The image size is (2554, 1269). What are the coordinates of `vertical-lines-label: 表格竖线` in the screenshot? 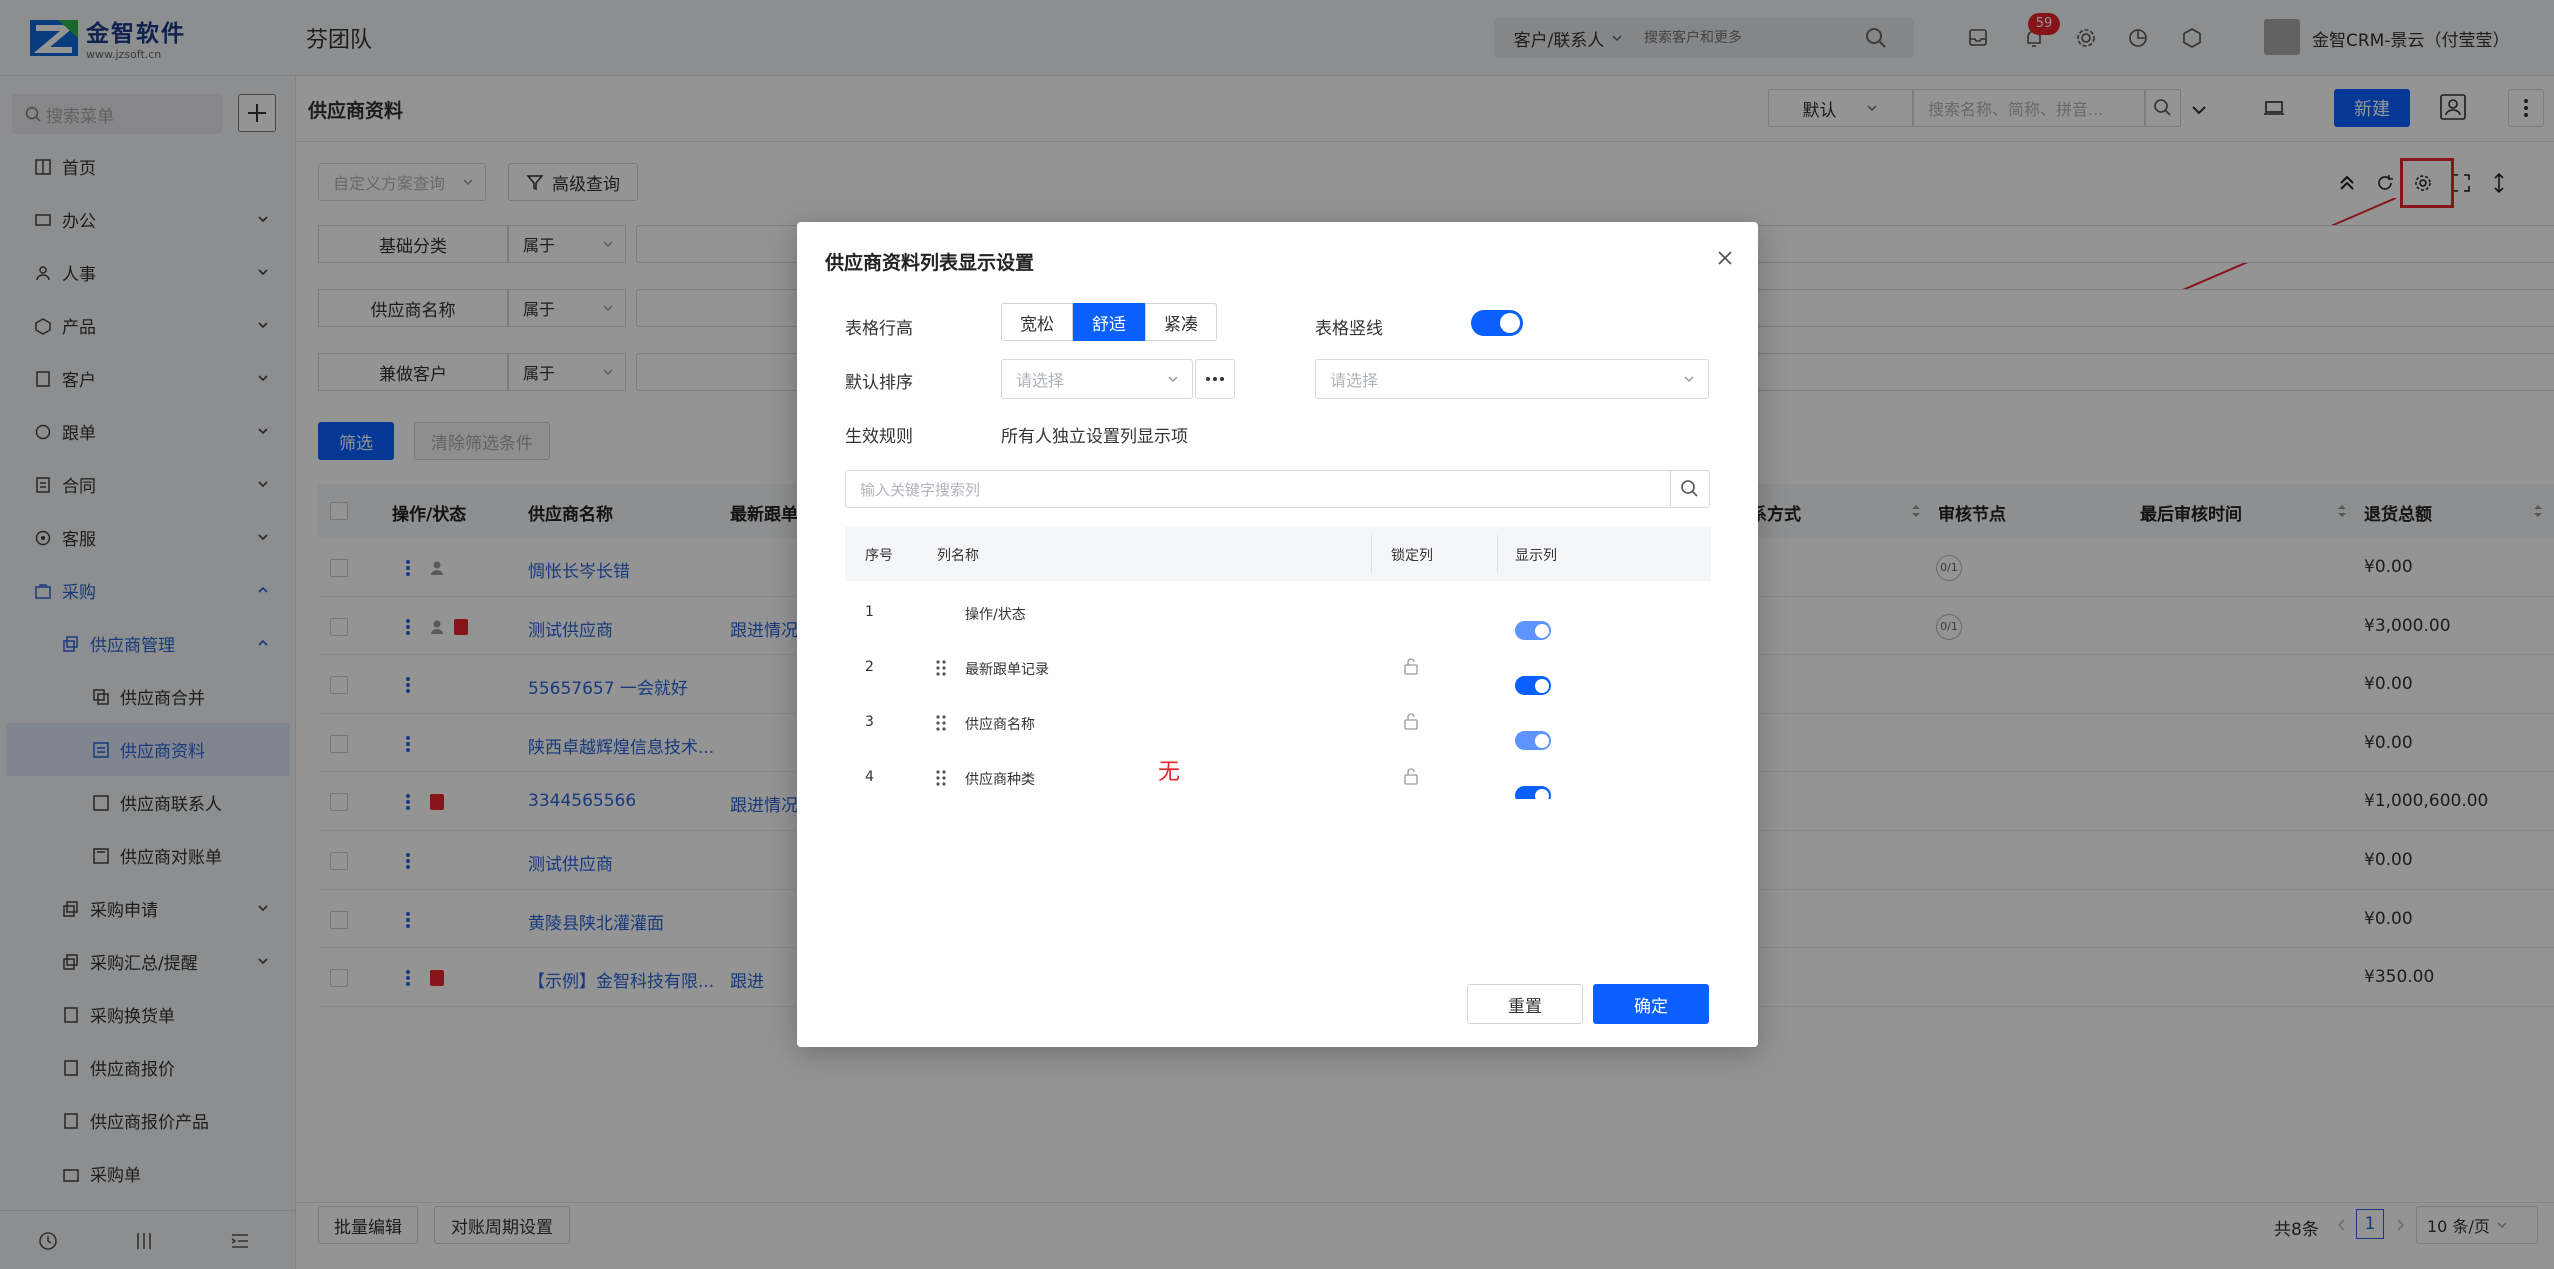 It's located at (1349, 329).